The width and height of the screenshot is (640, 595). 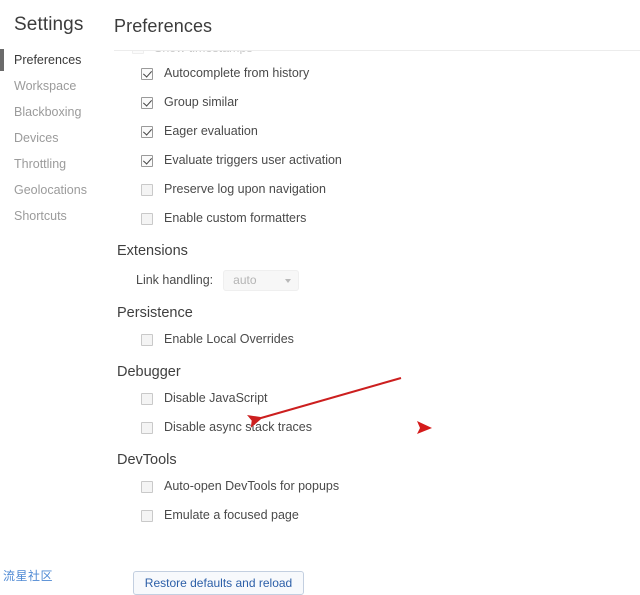 I want to click on sidebar-item-shortcuts: Shortcuts, so click(x=52, y=216).